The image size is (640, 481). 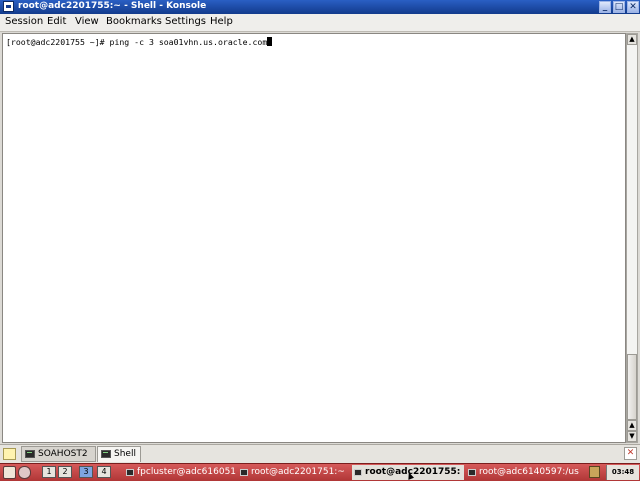 What do you see at coordinates (24, 472) in the screenshot?
I see `lock-screen-icon` at bounding box center [24, 472].